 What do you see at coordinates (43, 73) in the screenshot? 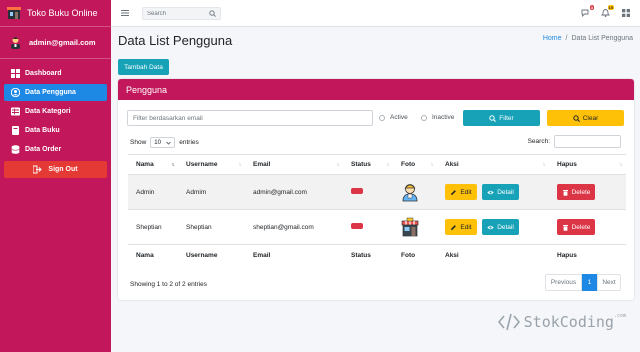
I see `sidebar-item-label: Dashboard` at bounding box center [43, 73].